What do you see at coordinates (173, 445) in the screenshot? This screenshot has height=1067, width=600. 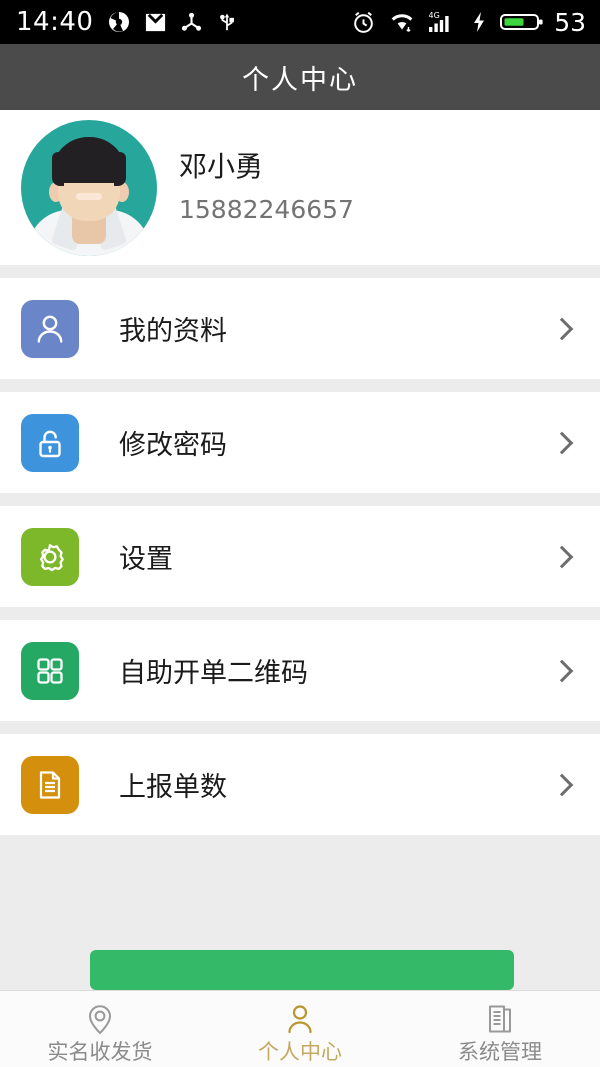 I see `menu-item-label: 修改密码` at bounding box center [173, 445].